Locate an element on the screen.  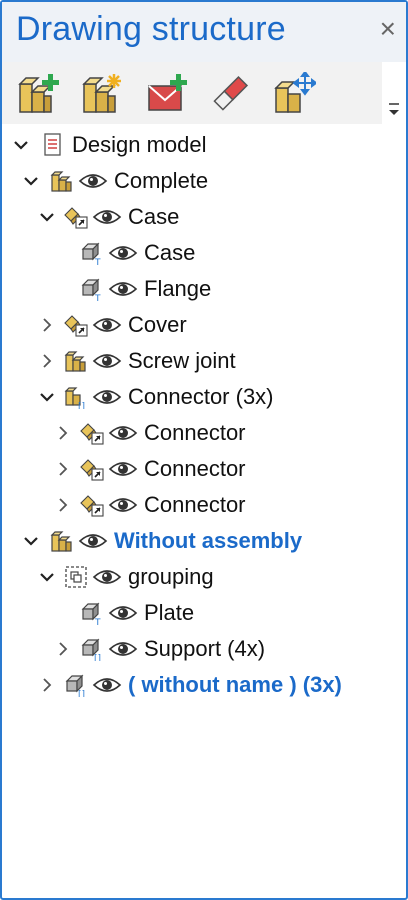
grouping-icon is located at coordinates (76, 577).